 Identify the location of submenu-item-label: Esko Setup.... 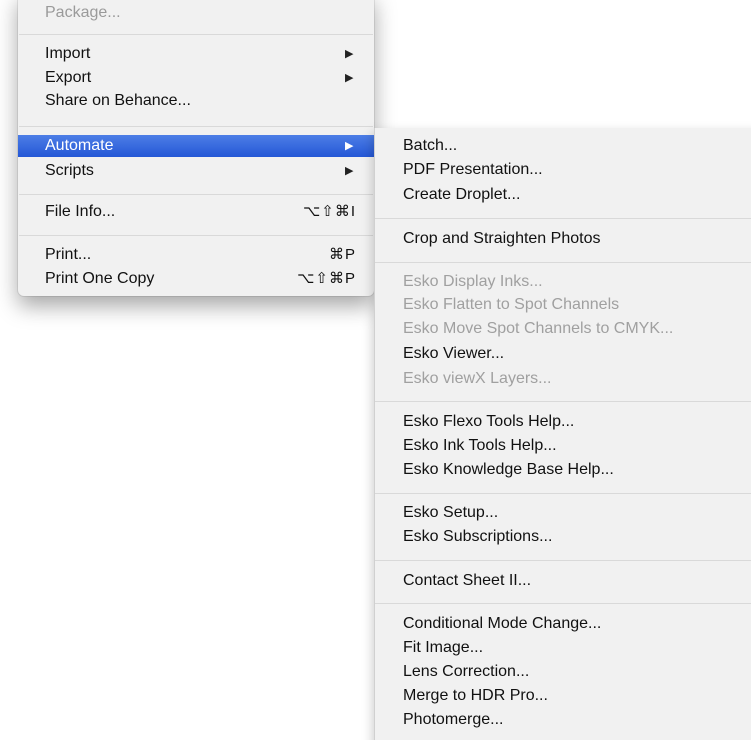
(451, 512).